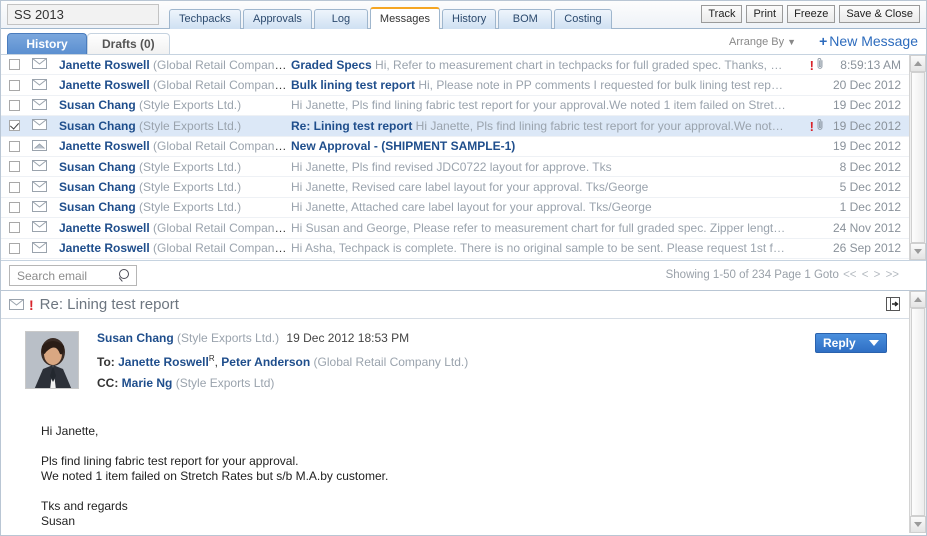 This screenshot has height=536, width=927. Describe the element at coordinates (849, 275) in the screenshot. I see `first-page-button: <<` at that location.